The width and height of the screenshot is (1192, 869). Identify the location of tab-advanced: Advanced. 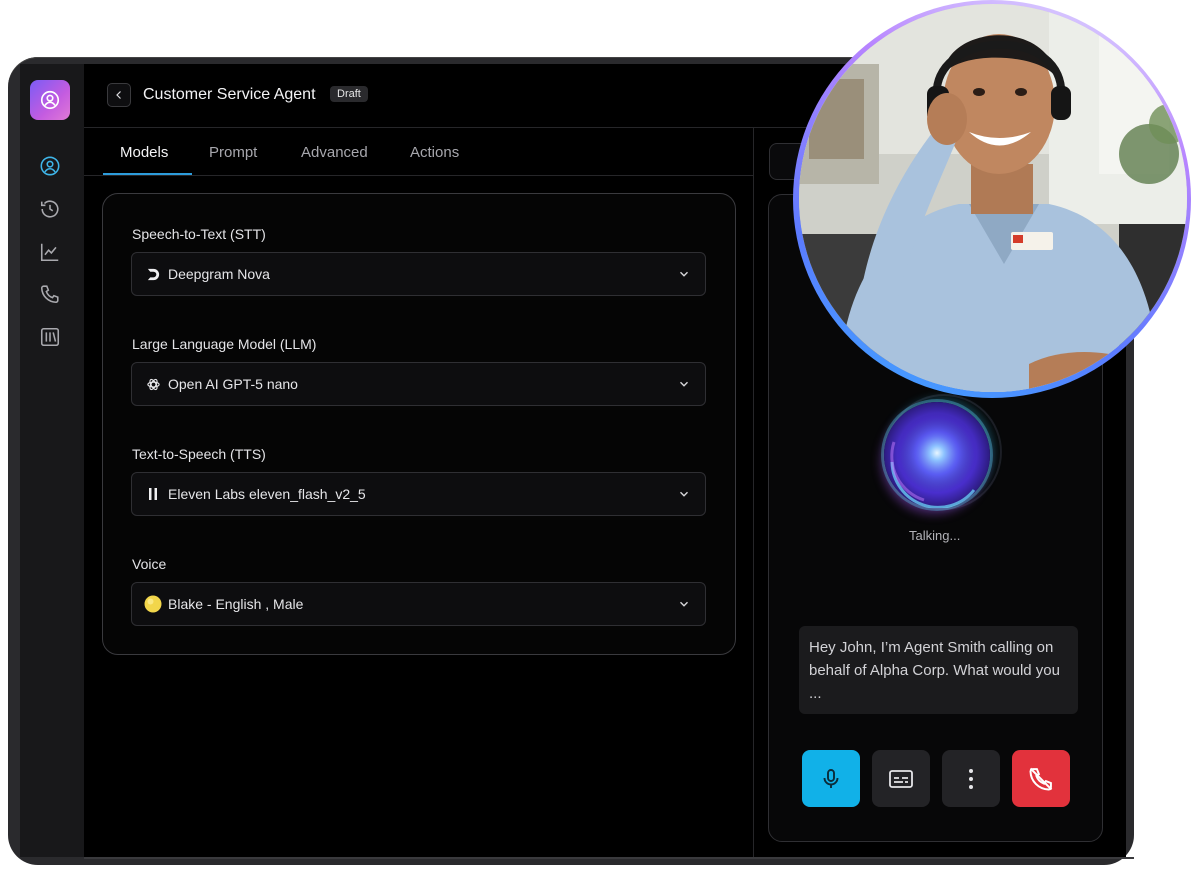
(334, 152).